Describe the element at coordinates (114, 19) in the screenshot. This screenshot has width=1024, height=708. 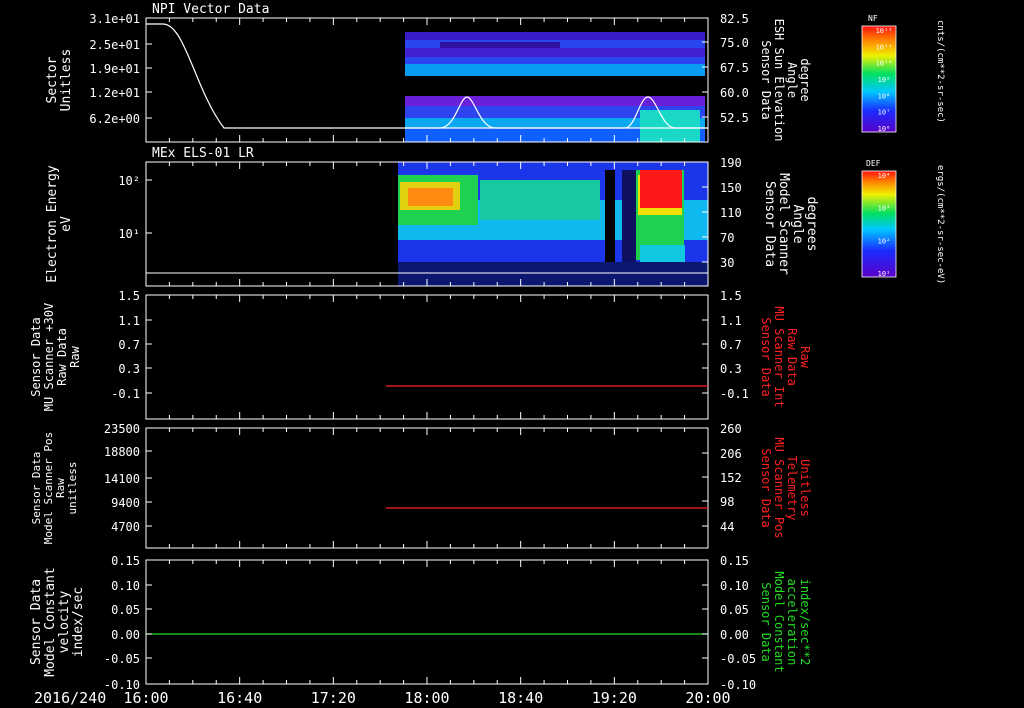
I see `left-tick-label: 3.1e+01` at that location.